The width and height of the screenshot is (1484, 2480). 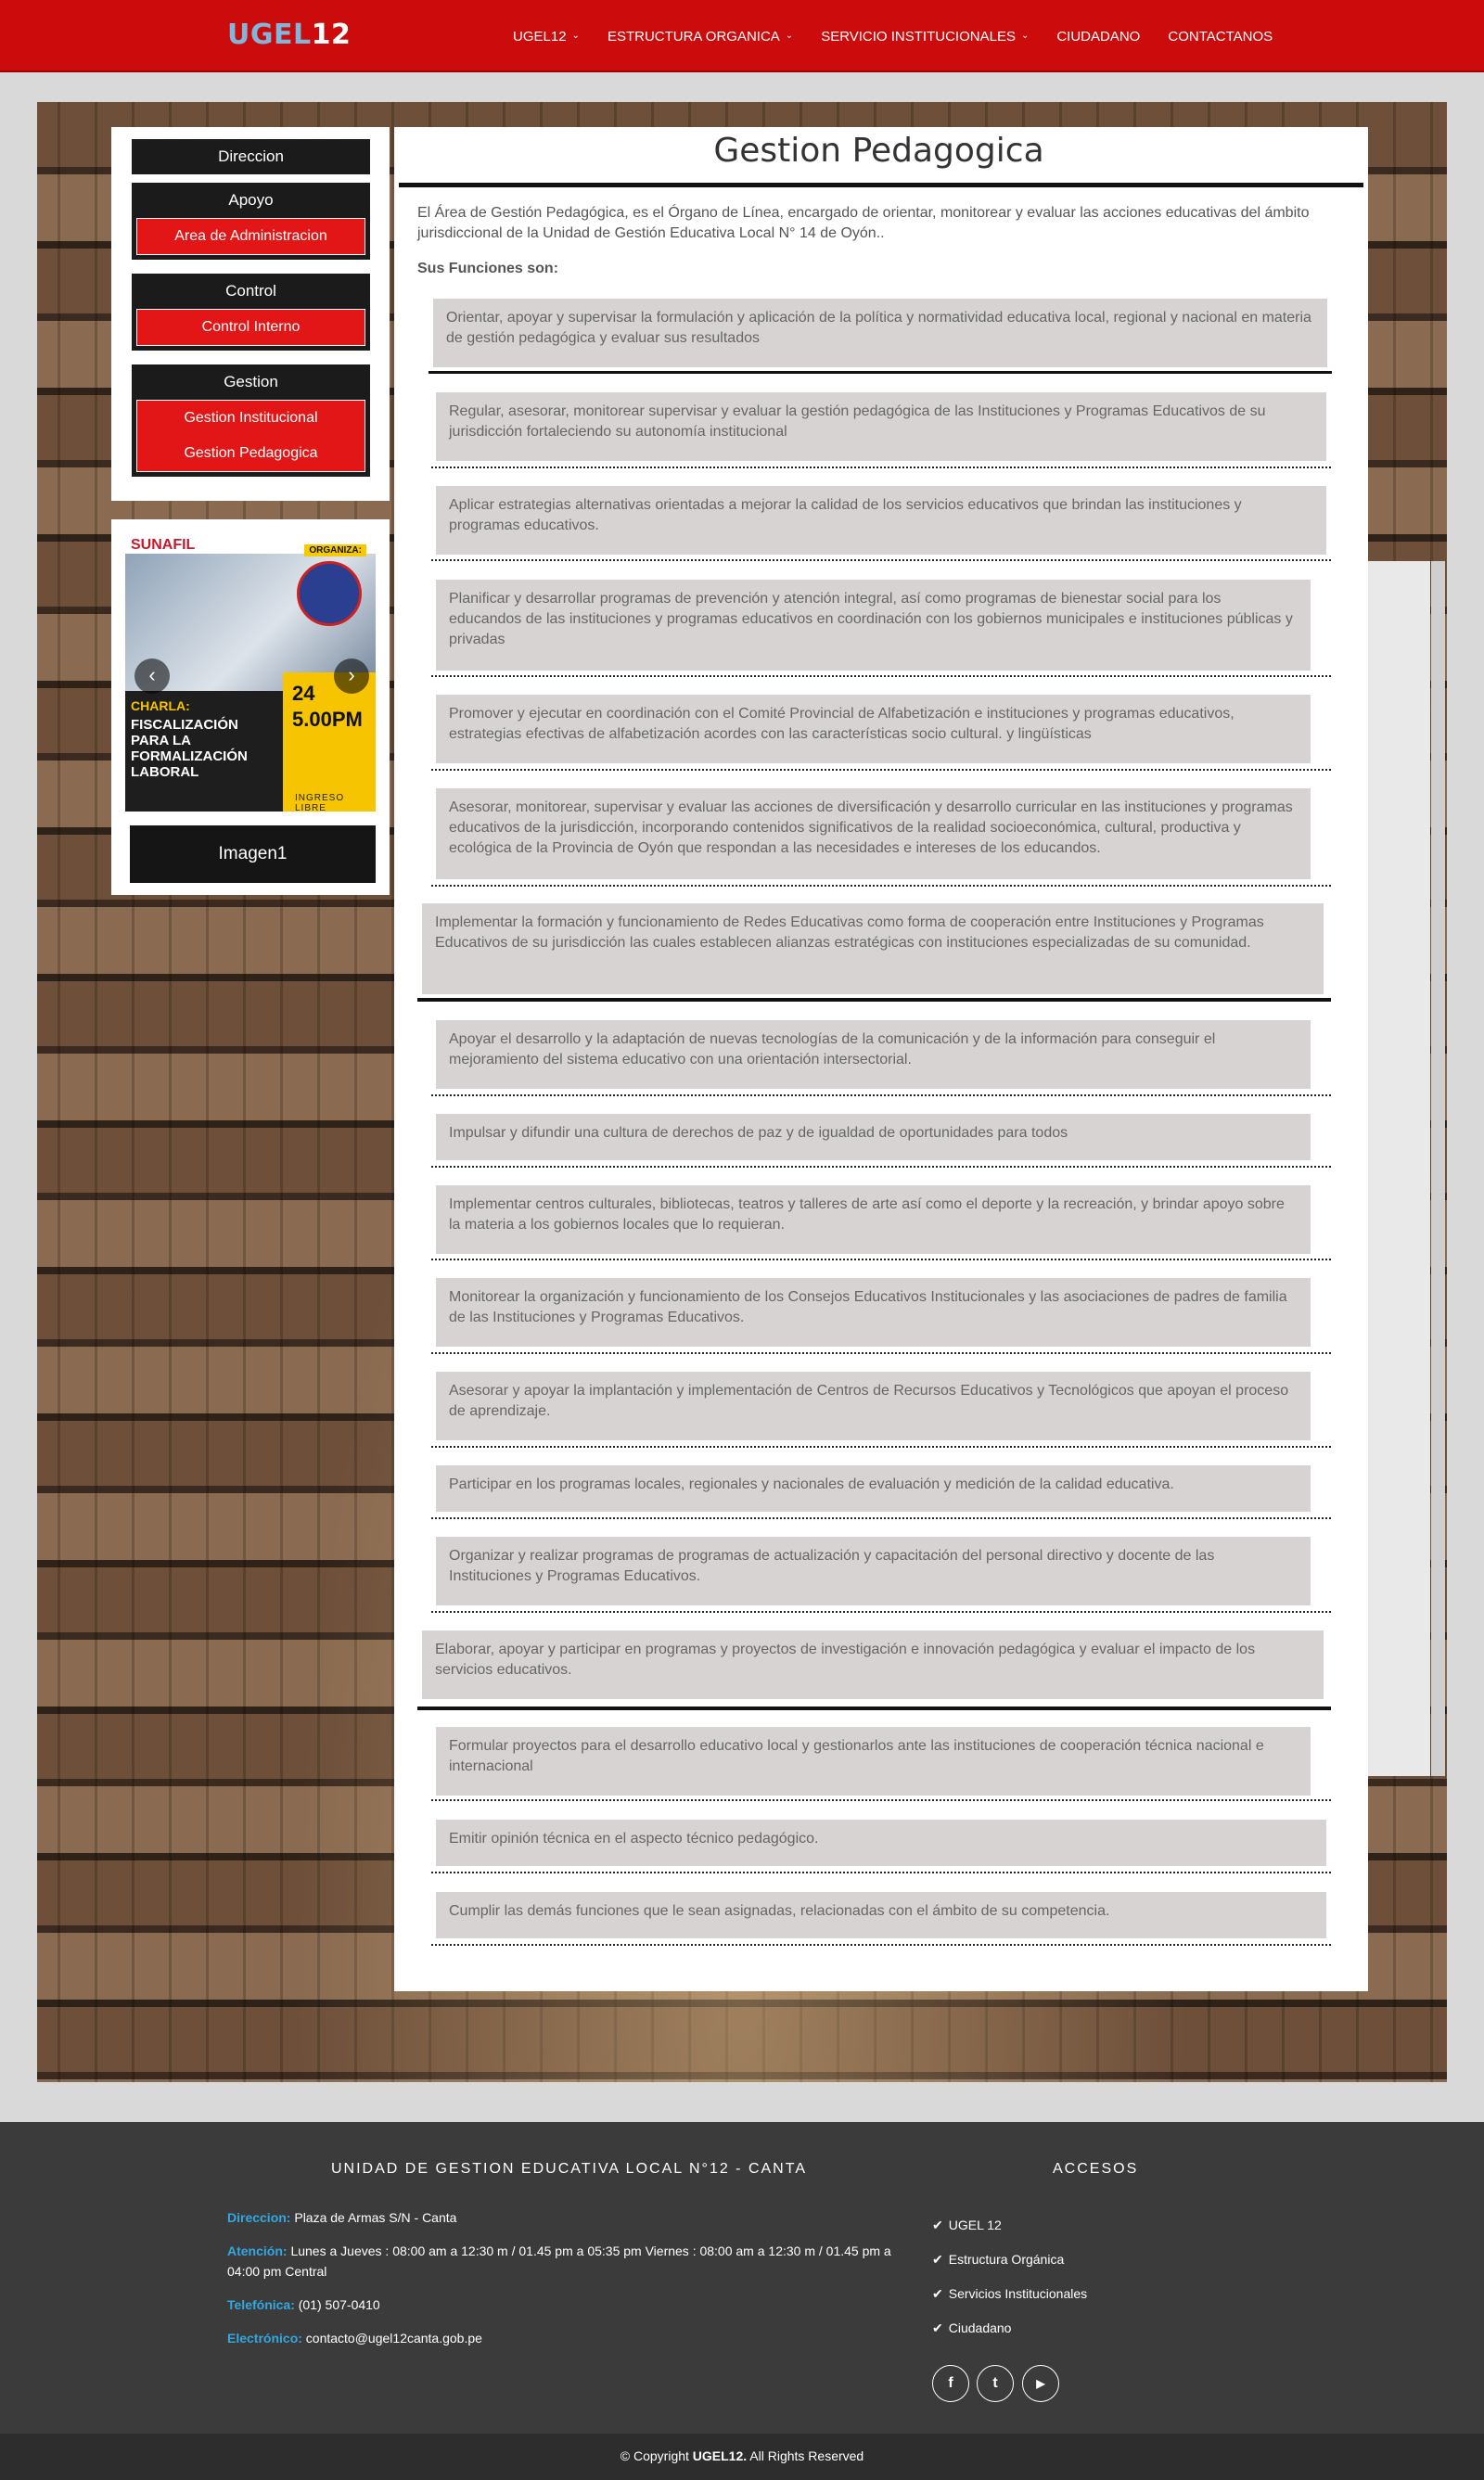 I want to click on footer-link-label: Servicios Institucionales, so click(x=1018, y=2293).